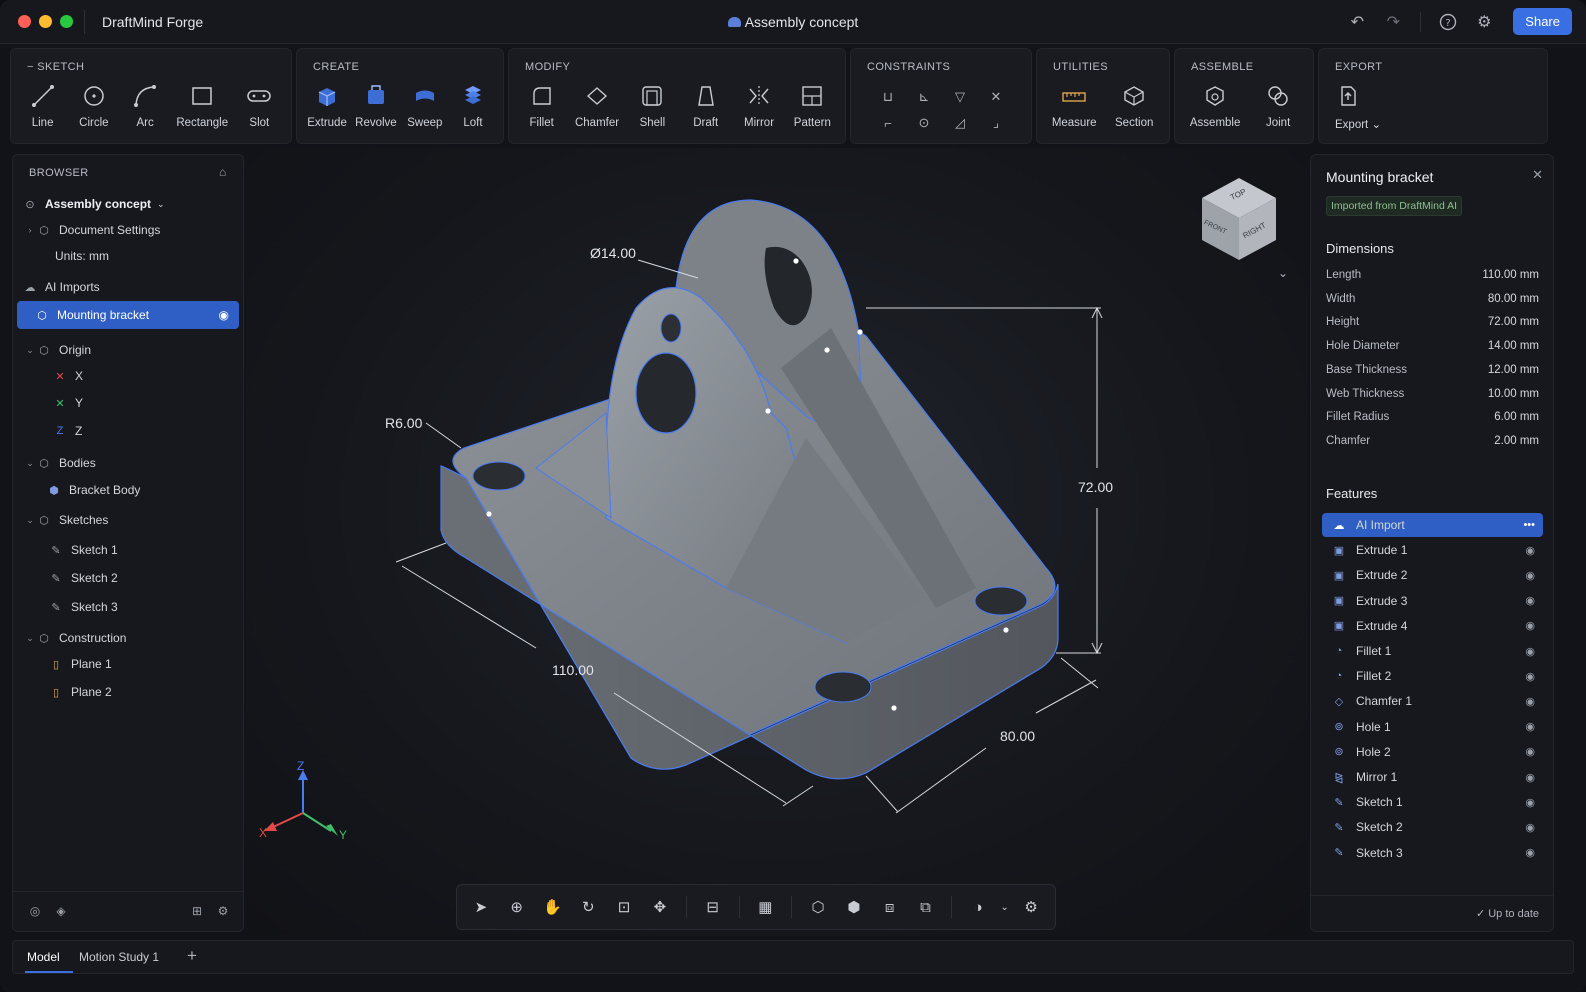 The width and height of the screenshot is (1586, 992). I want to click on feature-row: ⧎ Mirror 1 ◉, so click(1432, 777).